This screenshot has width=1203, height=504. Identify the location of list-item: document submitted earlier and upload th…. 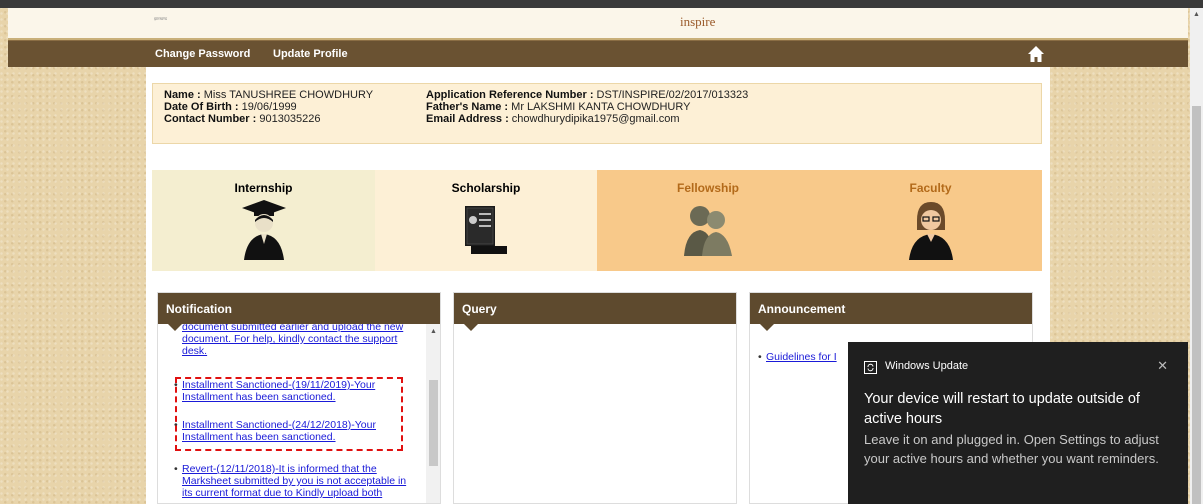
(300, 340).